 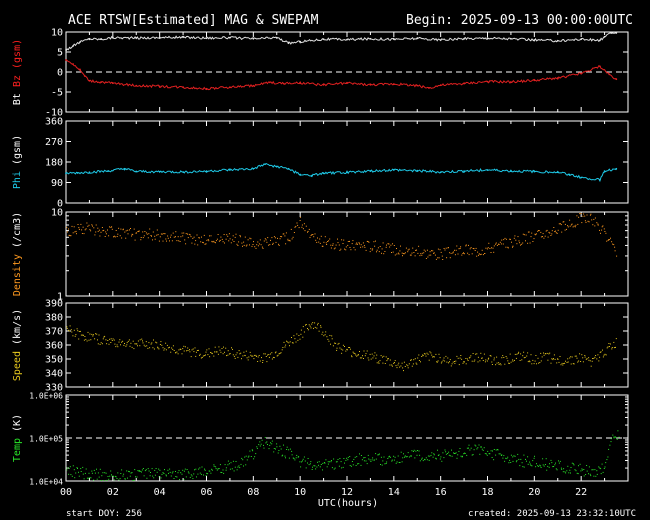 I want to click on x-tick-label: 00, so click(x=66, y=492).